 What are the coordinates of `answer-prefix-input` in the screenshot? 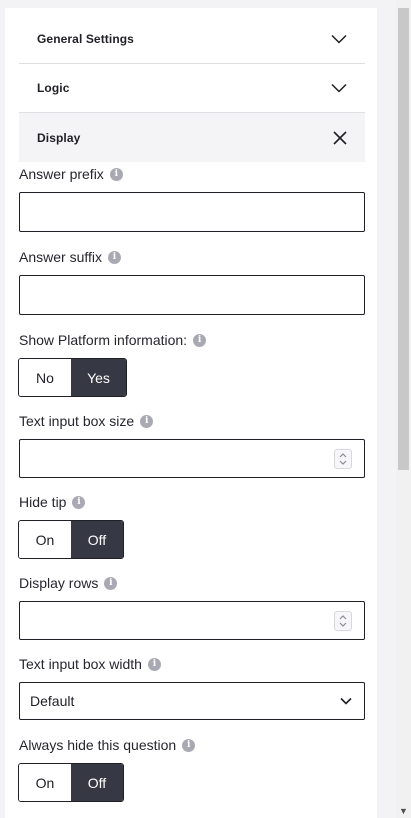 It's located at (192, 212).